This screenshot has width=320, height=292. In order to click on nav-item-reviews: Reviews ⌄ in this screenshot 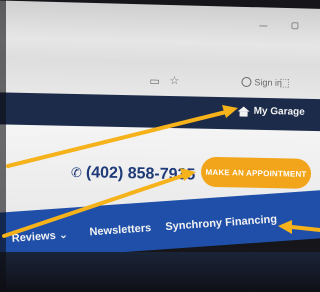, I will do `click(39, 236)`.